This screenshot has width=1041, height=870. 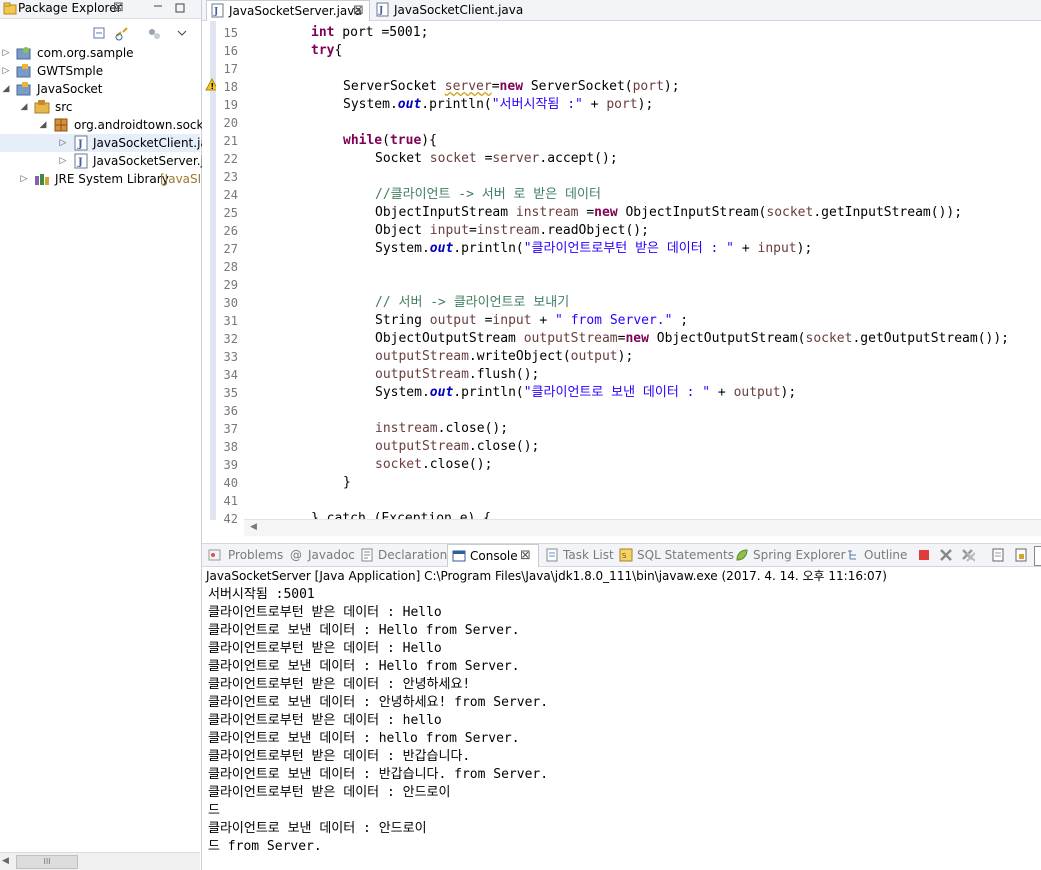 What do you see at coordinates (998, 555) in the screenshot?
I see `clear-console-icon` at bounding box center [998, 555].